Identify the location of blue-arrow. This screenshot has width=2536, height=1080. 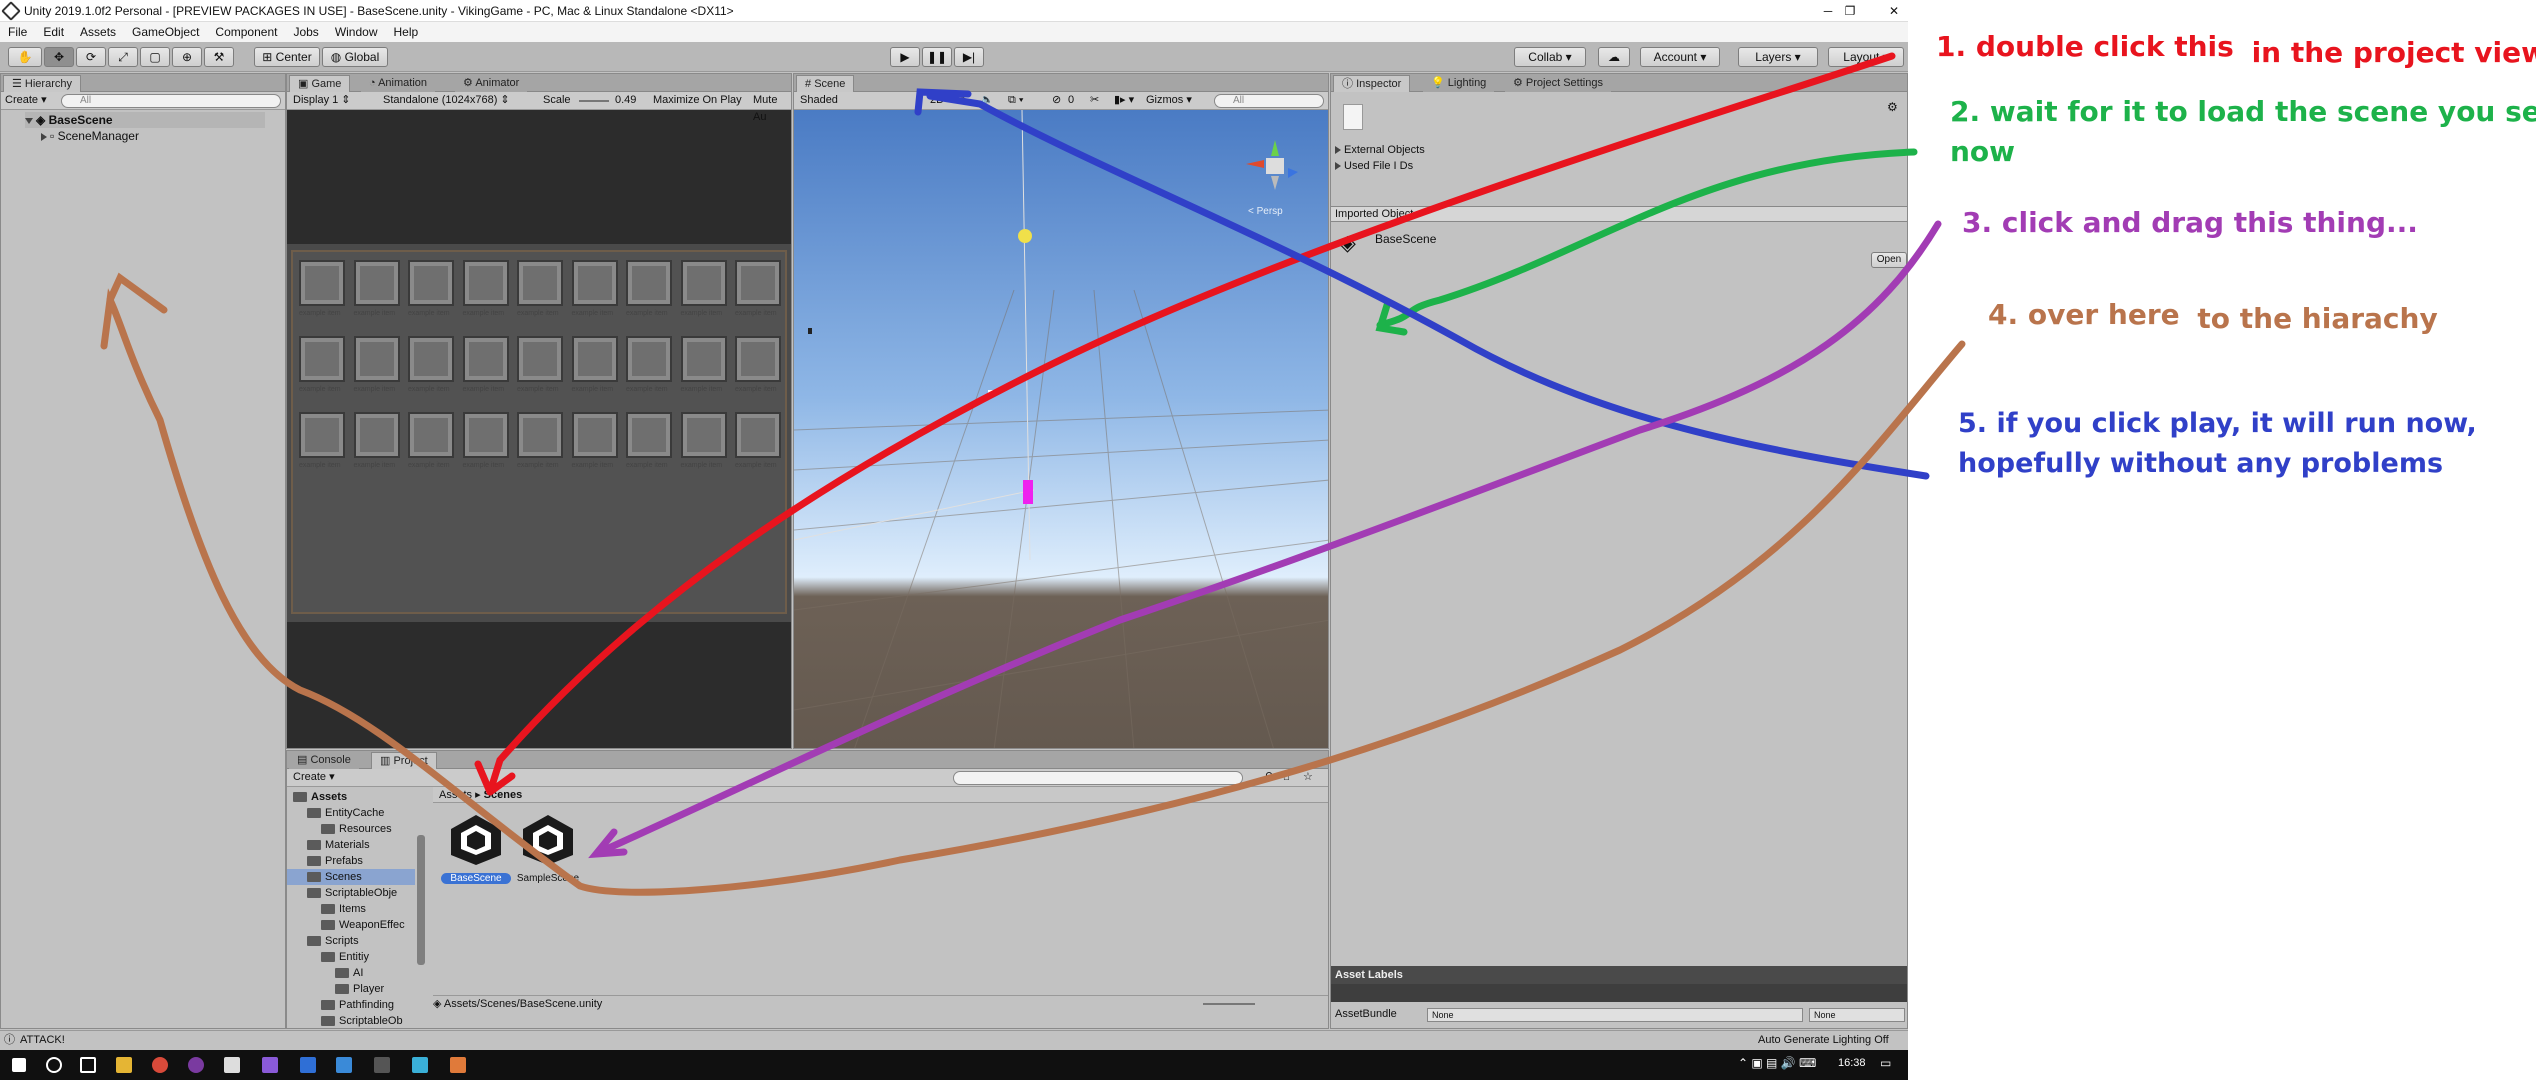
(1428, 286).